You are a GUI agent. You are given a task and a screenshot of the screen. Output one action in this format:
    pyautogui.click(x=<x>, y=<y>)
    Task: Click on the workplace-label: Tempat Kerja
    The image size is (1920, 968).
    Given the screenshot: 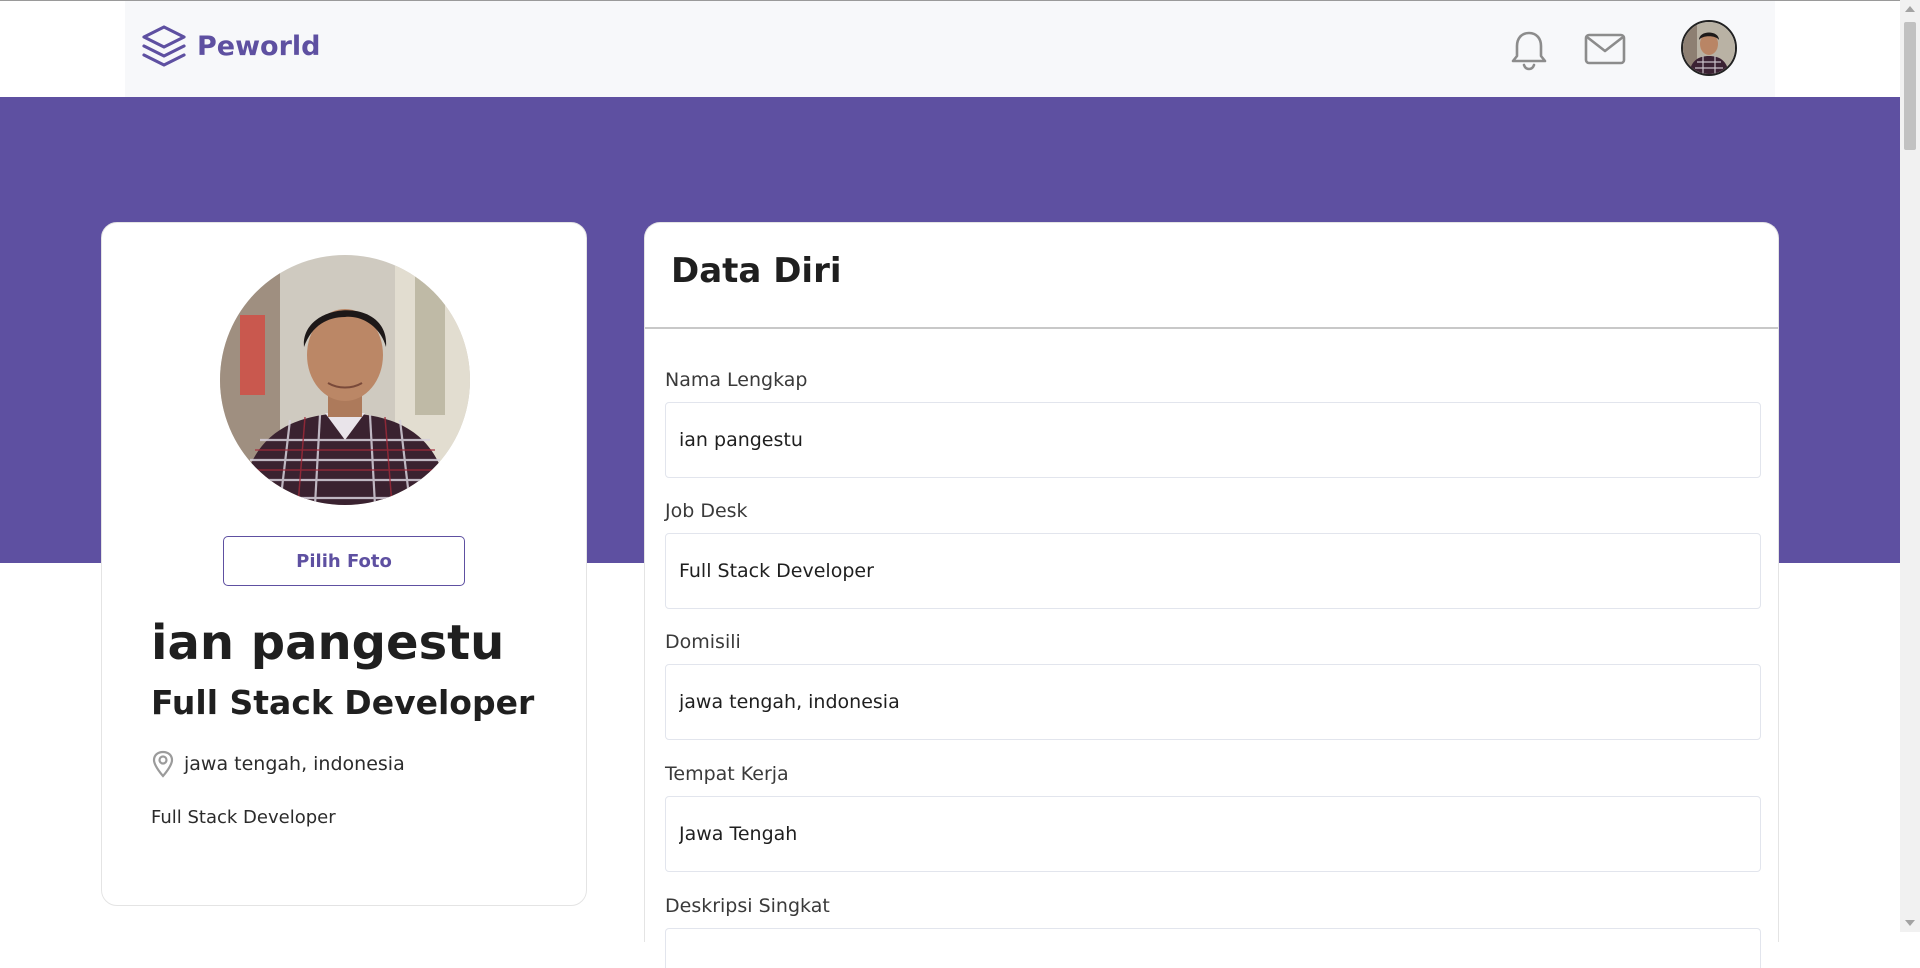 What is the action you would take?
    pyautogui.click(x=727, y=774)
    